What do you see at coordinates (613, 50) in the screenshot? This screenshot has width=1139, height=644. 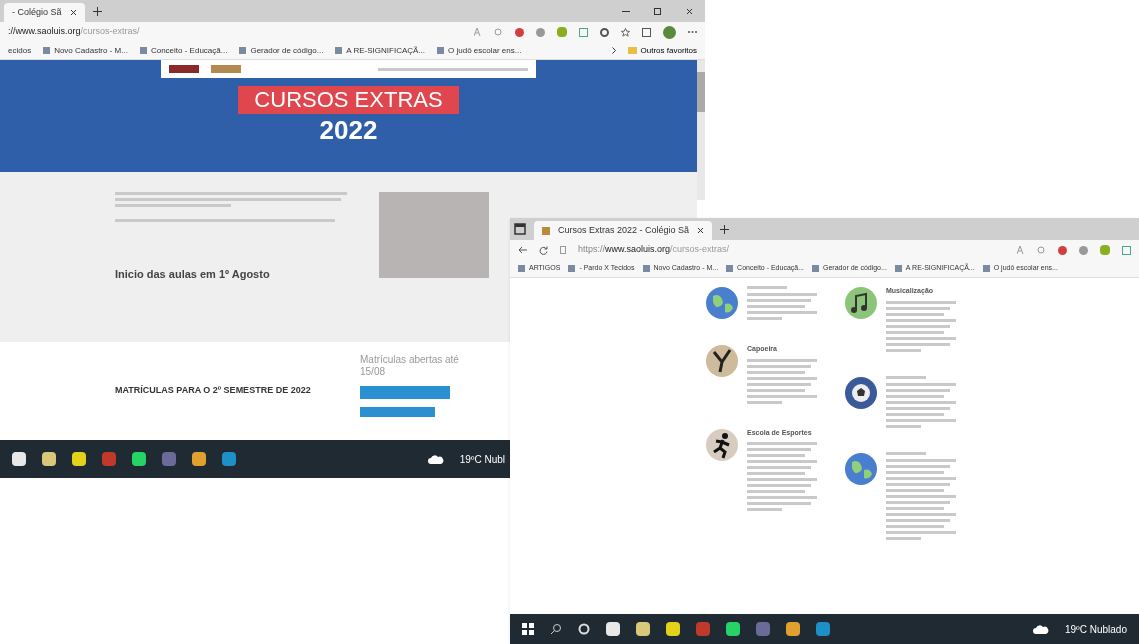 I see `chevron-icon` at bounding box center [613, 50].